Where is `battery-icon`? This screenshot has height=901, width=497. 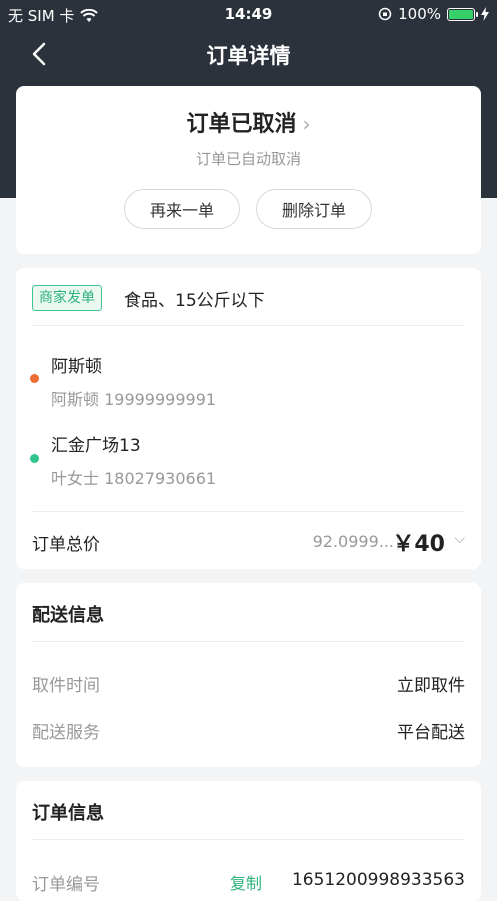 battery-icon is located at coordinates (462, 14).